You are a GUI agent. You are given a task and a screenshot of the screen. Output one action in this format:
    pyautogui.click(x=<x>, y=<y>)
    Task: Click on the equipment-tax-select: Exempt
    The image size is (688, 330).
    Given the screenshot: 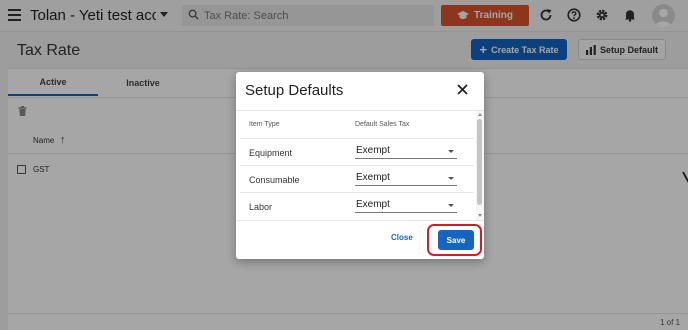 What is the action you would take?
    pyautogui.click(x=406, y=152)
    